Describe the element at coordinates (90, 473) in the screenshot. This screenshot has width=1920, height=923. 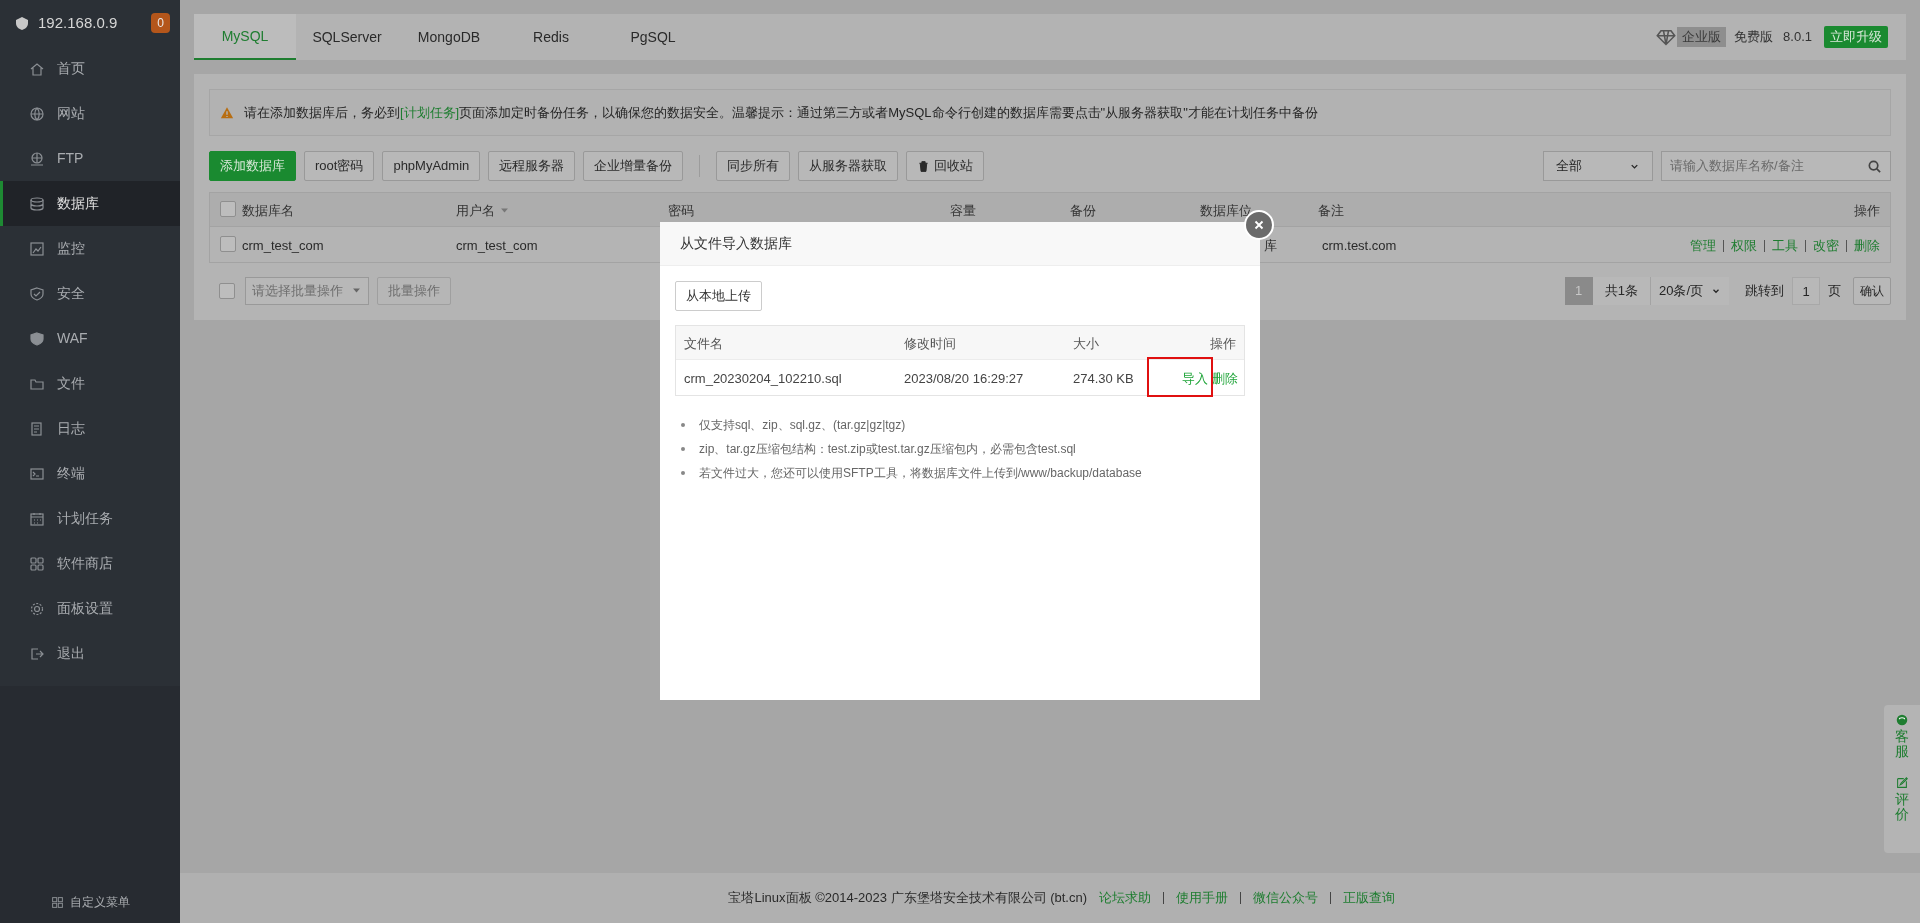
I see `sidebar-item: 终端` at that location.